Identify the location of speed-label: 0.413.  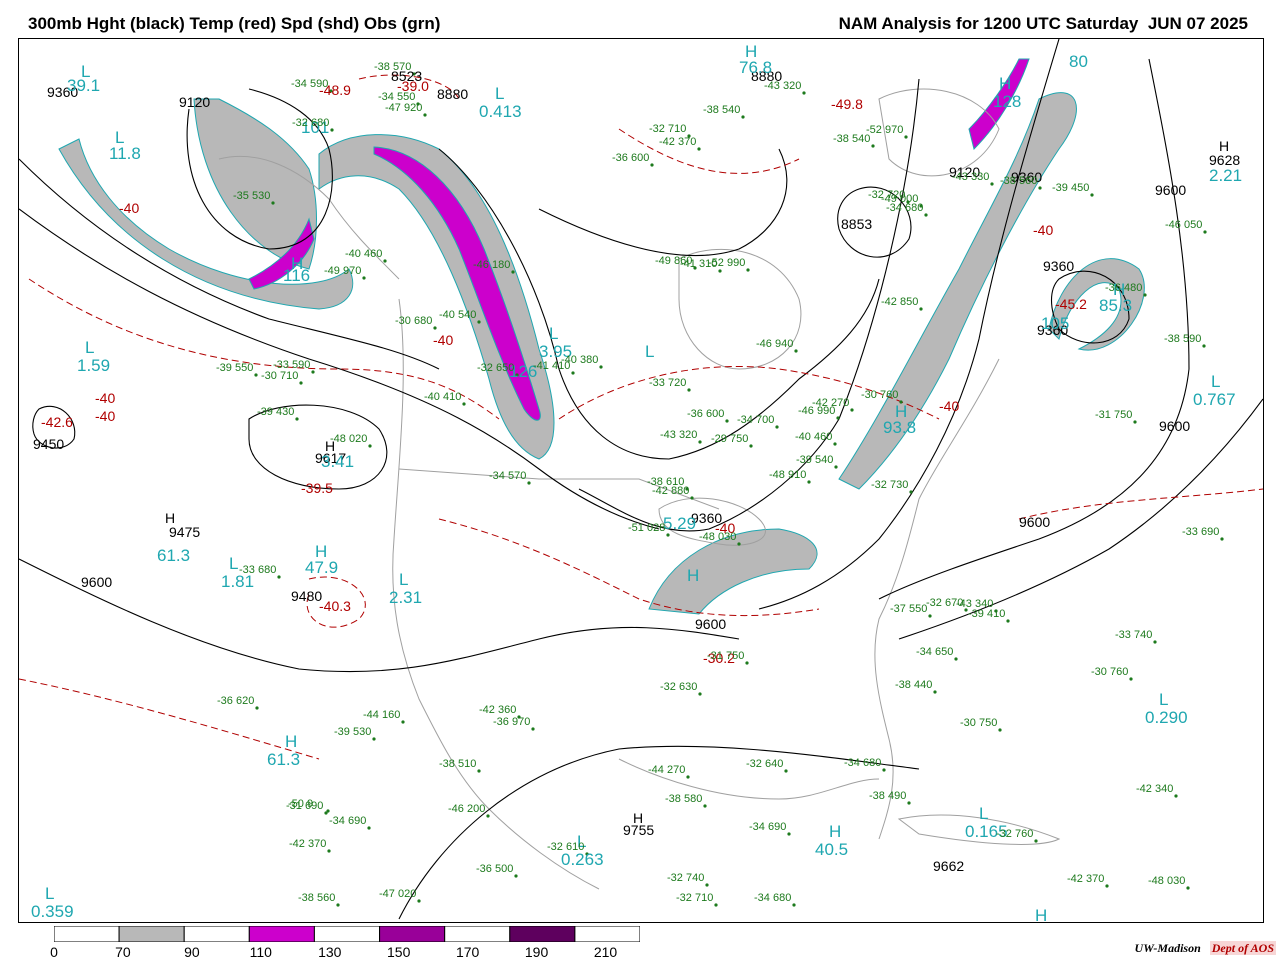
(500, 111).